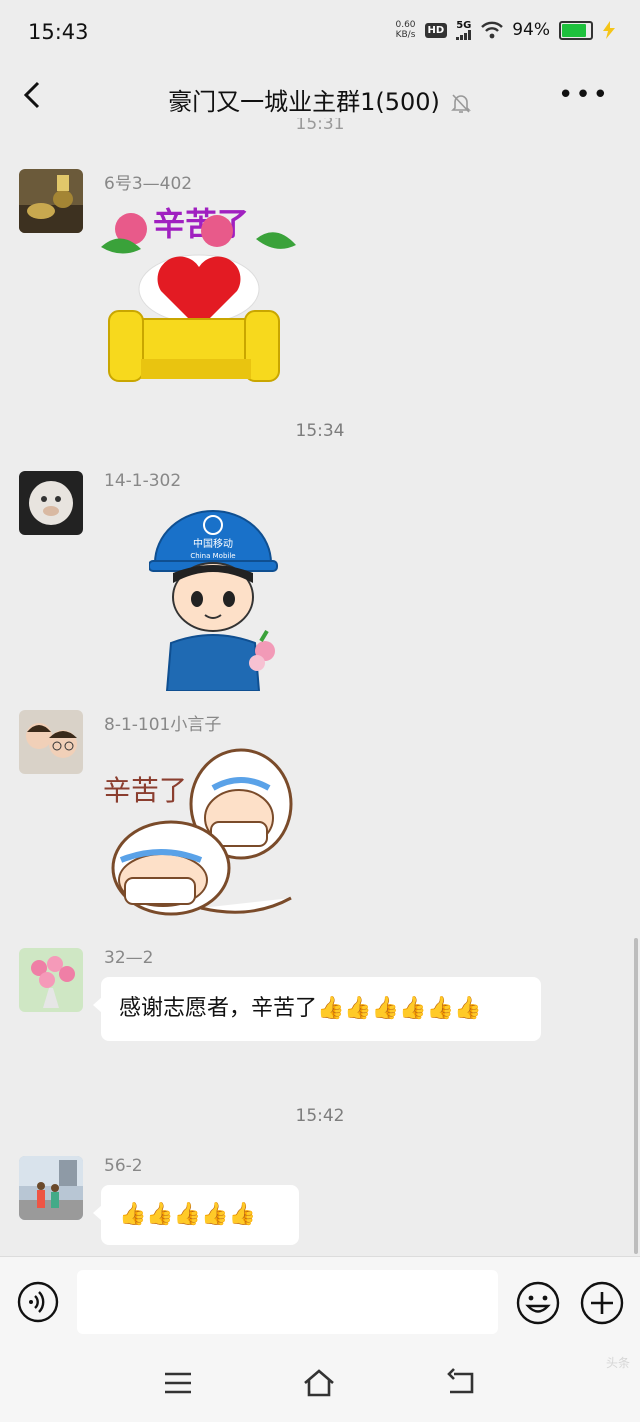 This screenshot has width=640, height=1422. Describe the element at coordinates (531, 30) in the screenshot. I see `battery-percent: 94%` at that location.